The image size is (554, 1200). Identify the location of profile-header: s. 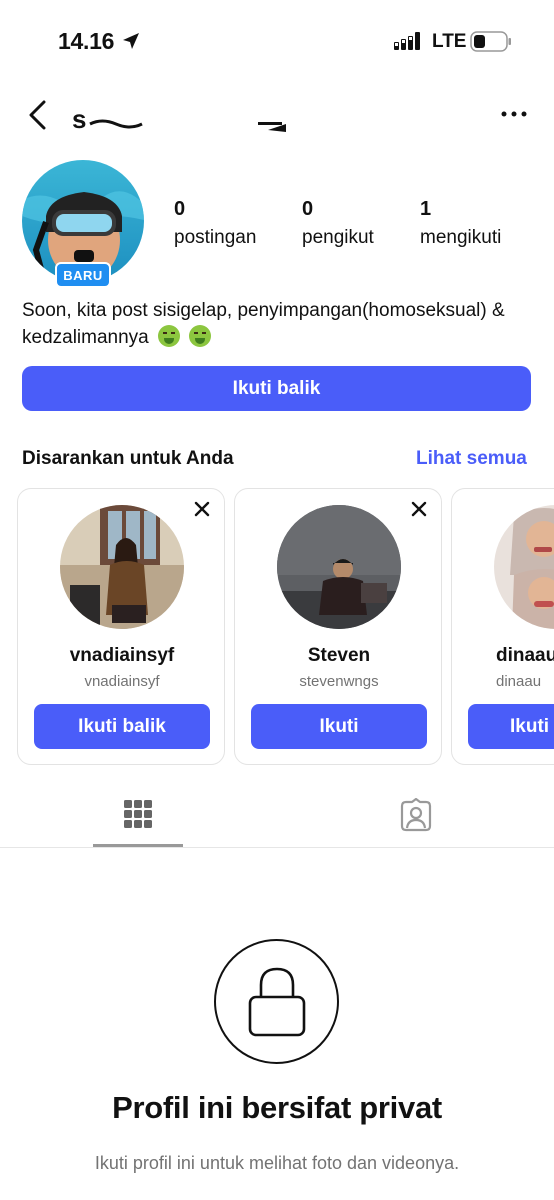
(277, 116).